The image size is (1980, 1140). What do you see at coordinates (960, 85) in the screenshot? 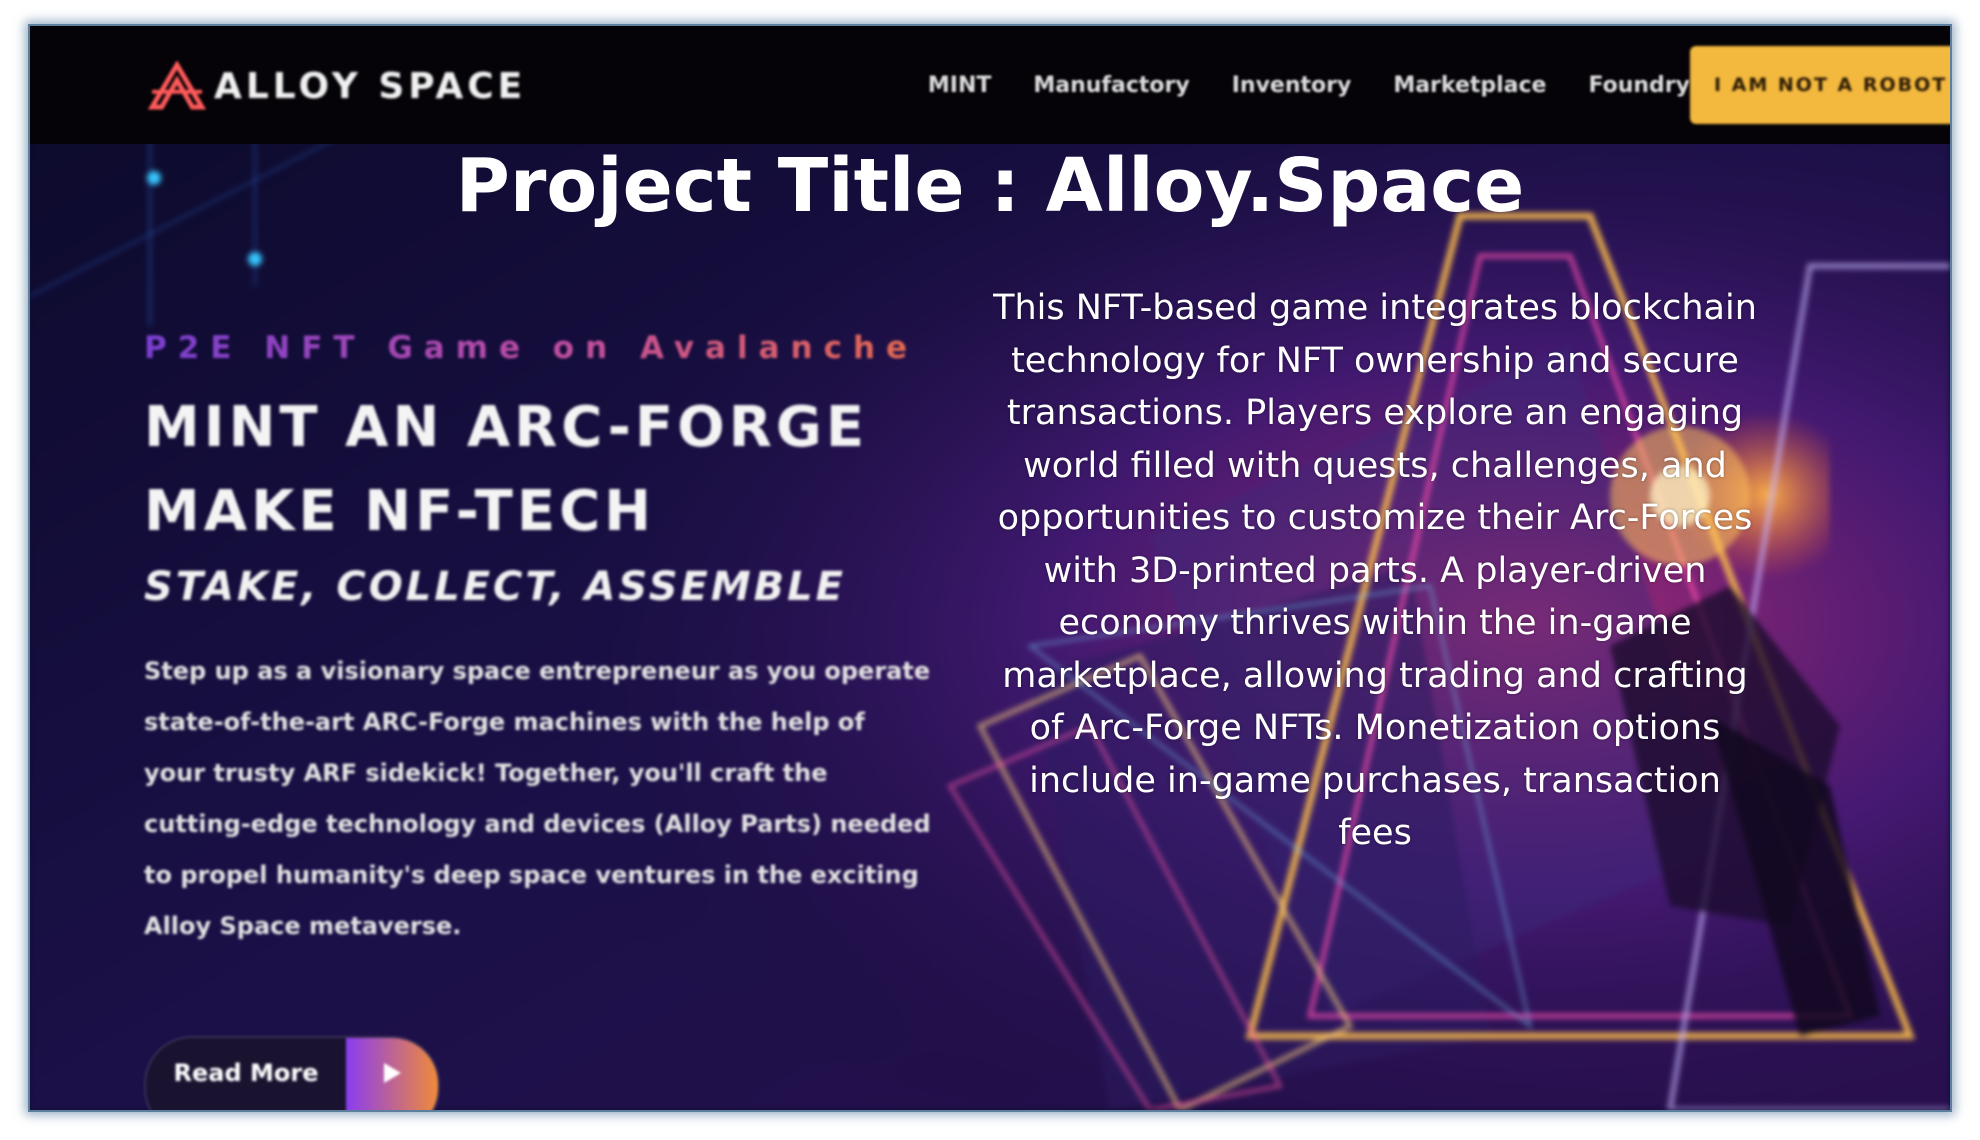
I see `nav-item-mint: MINT` at bounding box center [960, 85].